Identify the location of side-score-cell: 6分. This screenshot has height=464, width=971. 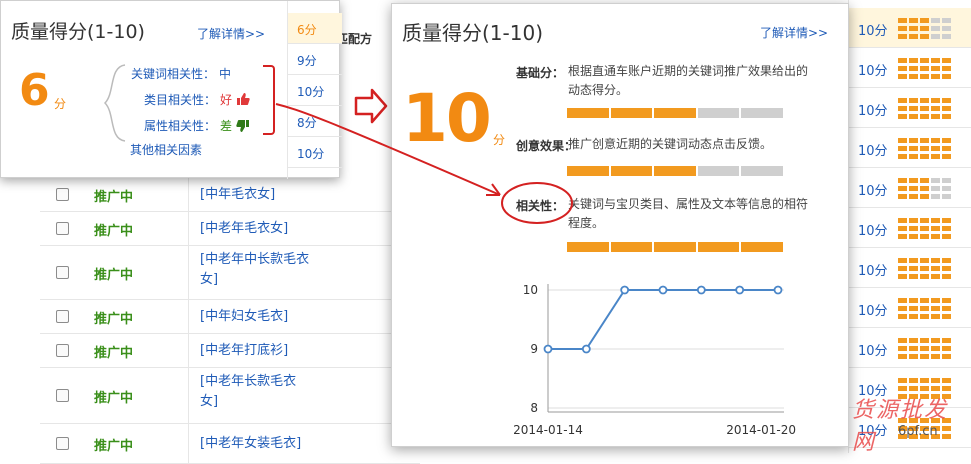
(315, 28).